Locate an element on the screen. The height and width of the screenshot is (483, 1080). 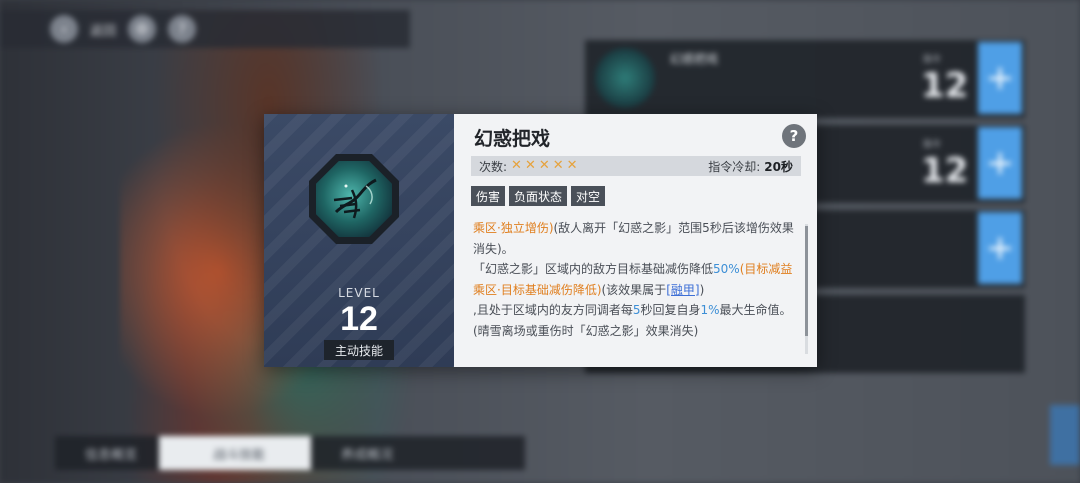
cooldown-value: 20秒 is located at coordinates (778, 166).